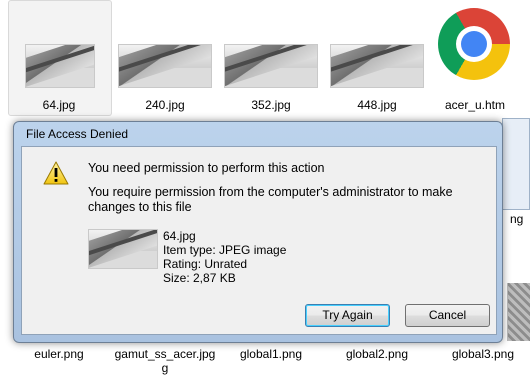  Describe the element at coordinates (205, 264) in the screenshot. I see `file-rating: Rating: Unrated` at that location.